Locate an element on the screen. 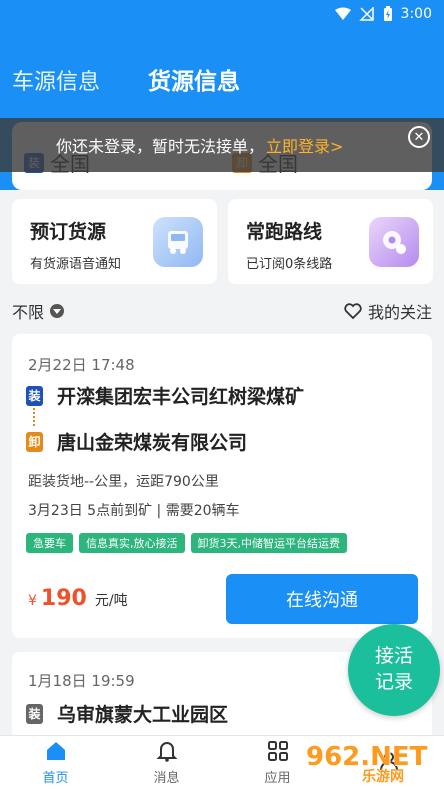 This screenshot has width=444, height=789. login-message: 你还未登录，暂时无法接单， is located at coordinates (160, 146).